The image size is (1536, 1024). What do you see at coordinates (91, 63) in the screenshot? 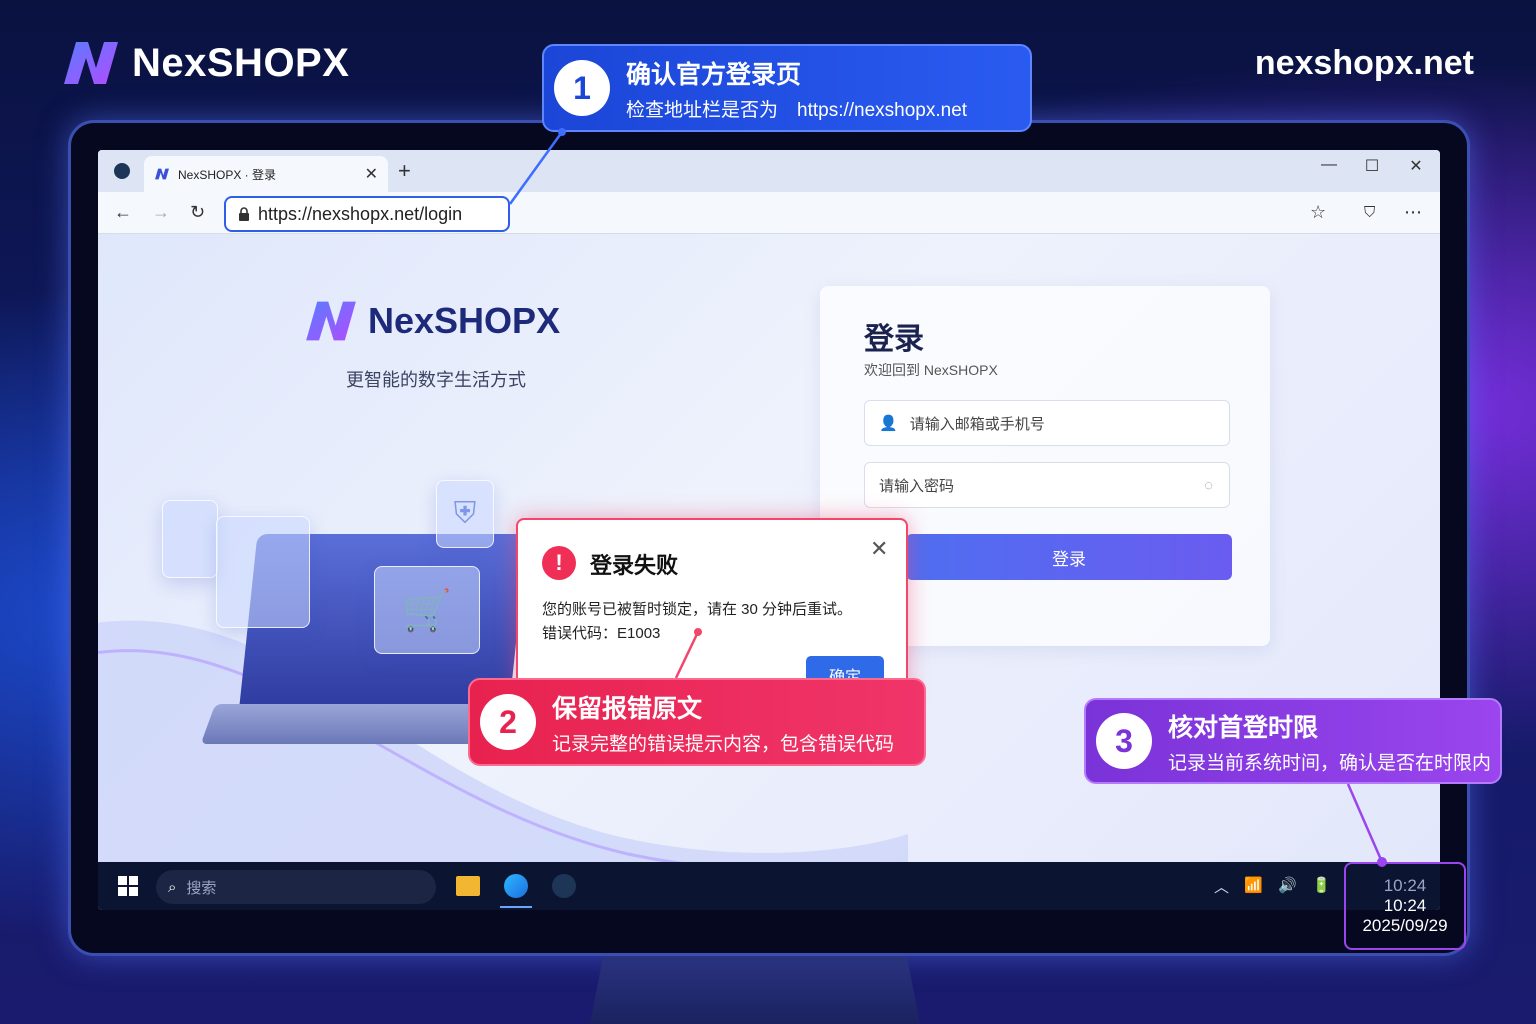
I see `nexshopx-logo-icon` at bounding box center [91, 63].